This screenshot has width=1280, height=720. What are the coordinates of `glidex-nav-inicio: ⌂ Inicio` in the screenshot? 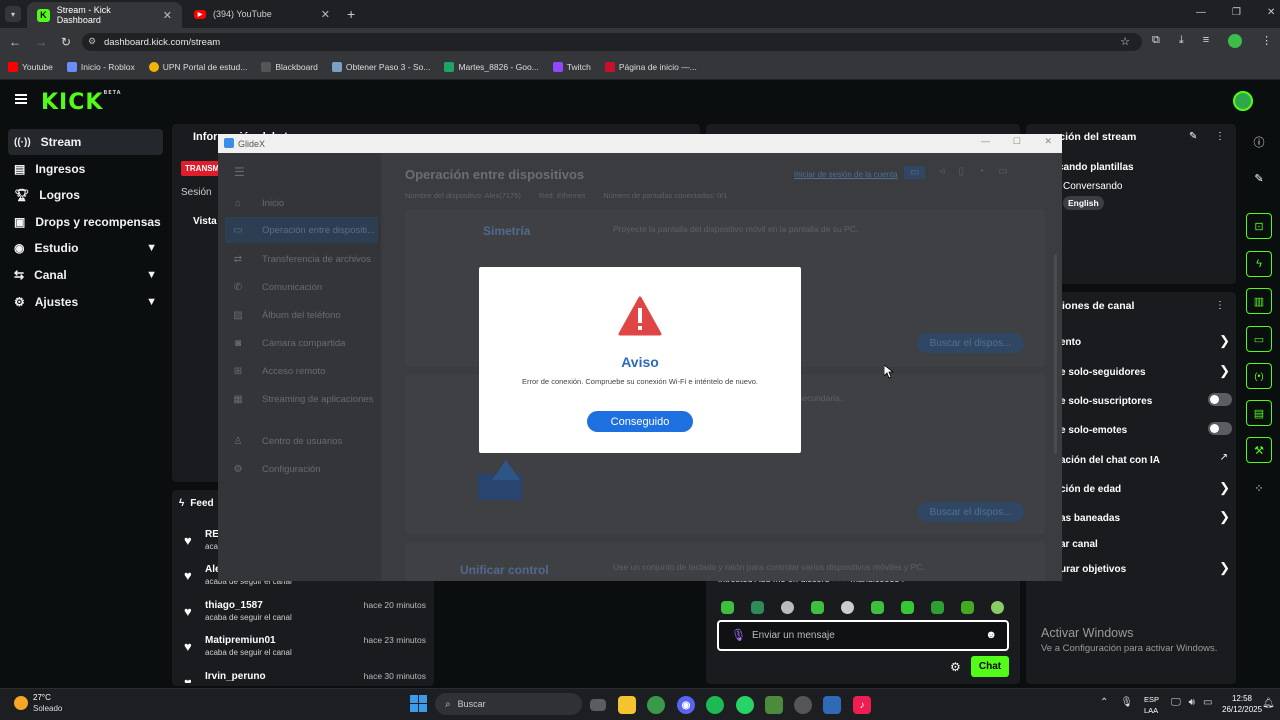 It's located at (299, 203).